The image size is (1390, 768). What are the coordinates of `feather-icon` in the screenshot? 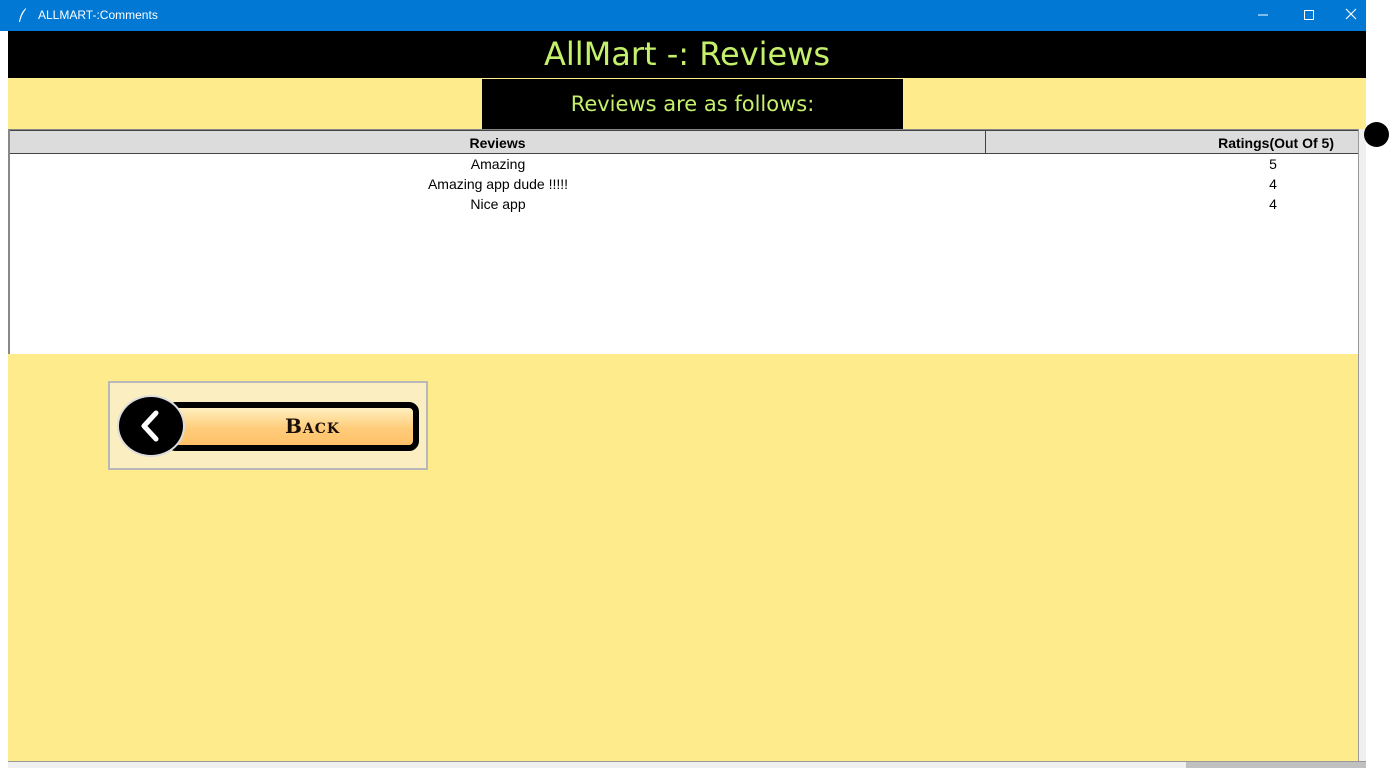 It's located at (23, 15).